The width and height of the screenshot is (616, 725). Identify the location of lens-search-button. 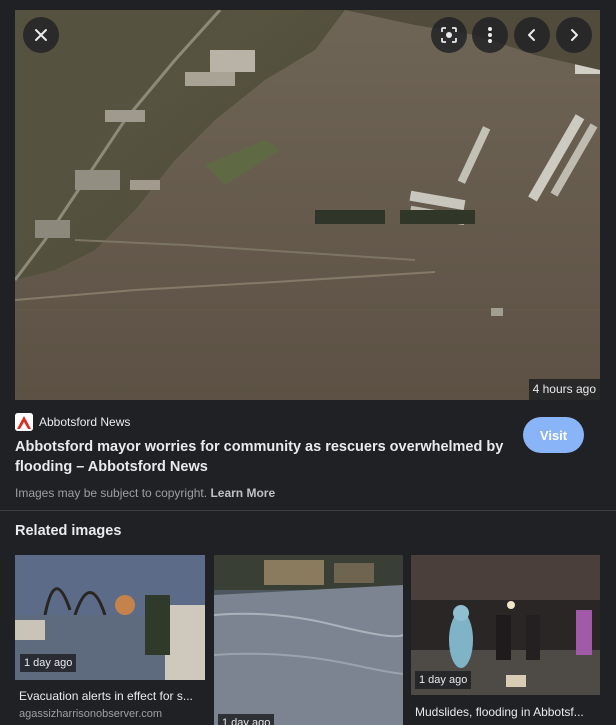
(449, 35).